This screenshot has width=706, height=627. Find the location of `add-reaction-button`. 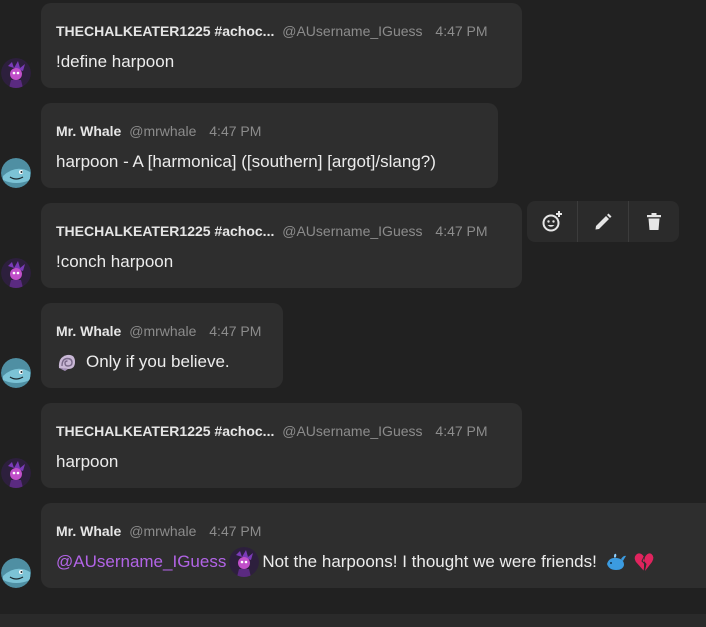

add-reaction-button is located at coordinates (552, 221).